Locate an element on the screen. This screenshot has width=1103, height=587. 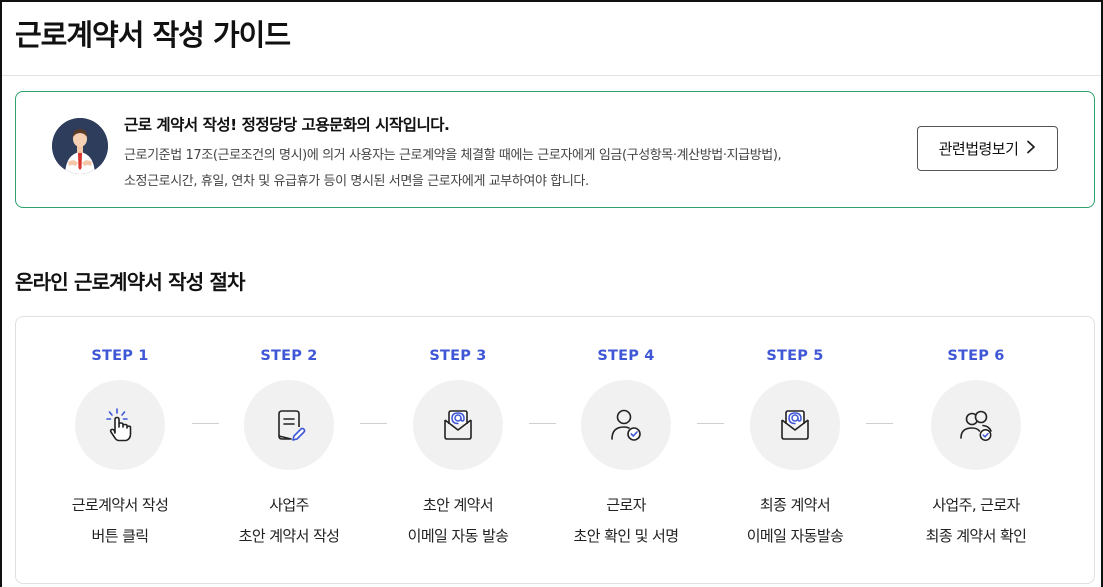
procedure-section-title: 온라인 근로계약서 작성 절차 is located at coordinates (130, 282).